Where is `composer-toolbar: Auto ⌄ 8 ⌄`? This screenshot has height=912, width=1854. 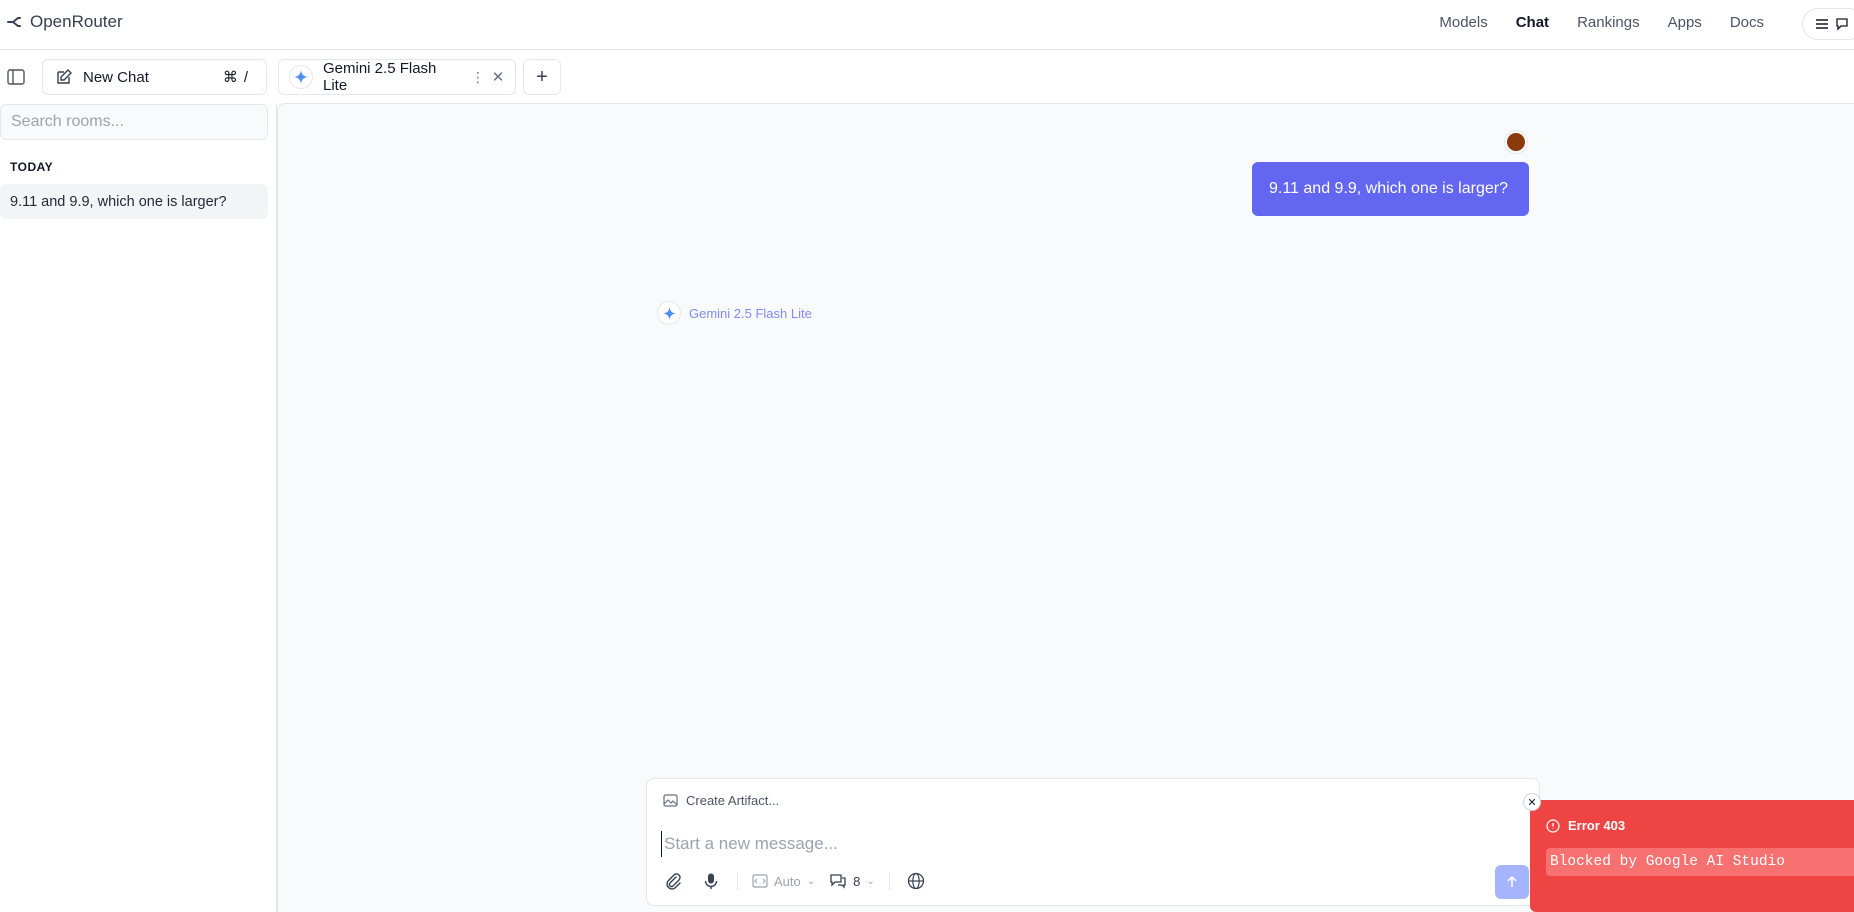
composer-toolbar: Auto ⌄ 8 ⌄ is located at coordinates (794, 881).